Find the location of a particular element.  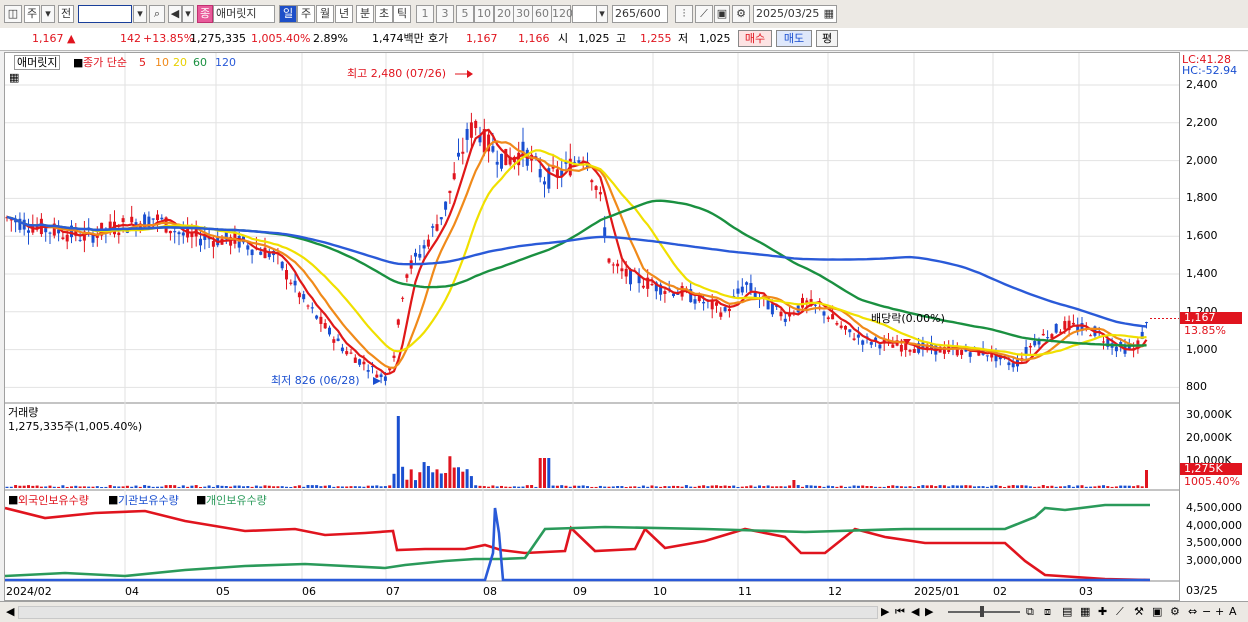

scroll-left-icon: ◀ is located at coordinates (10, 611).